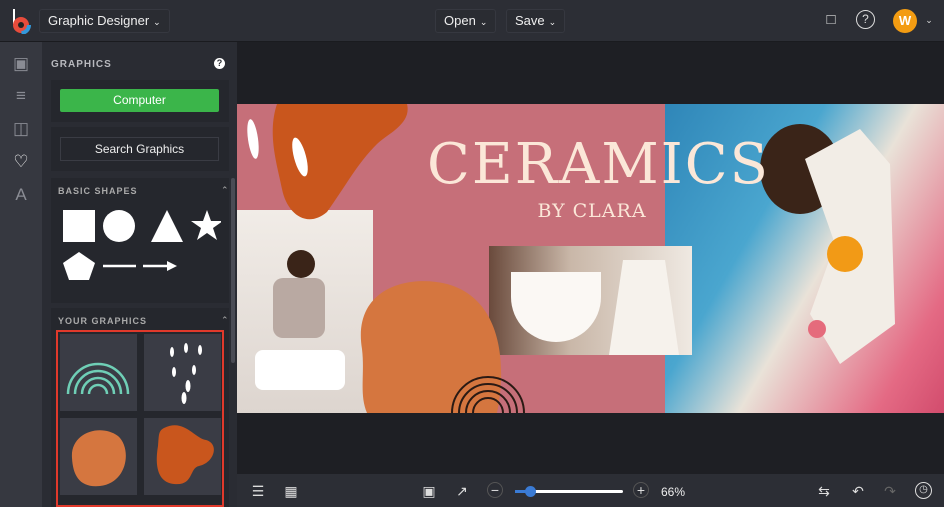 This screenshot has height=507, width=944. What do you see at coordinates (923, 490) in the screenshot?
I see `history-icon: ◷` at bounding box center [923, 490].